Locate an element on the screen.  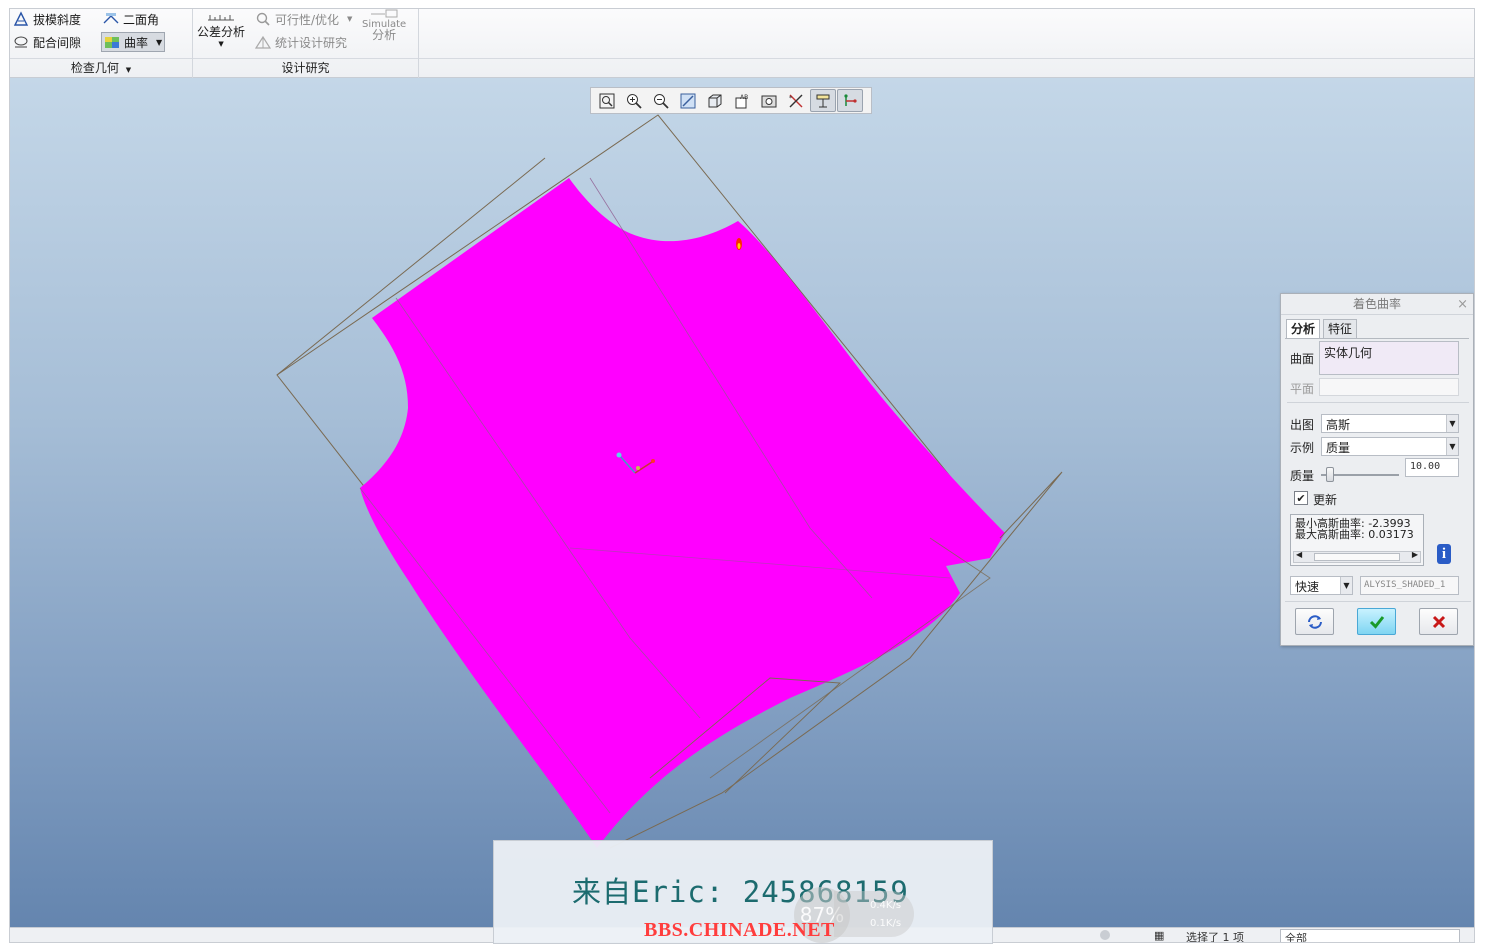
csys-axis-x-end is located at coordinates (653, 461).